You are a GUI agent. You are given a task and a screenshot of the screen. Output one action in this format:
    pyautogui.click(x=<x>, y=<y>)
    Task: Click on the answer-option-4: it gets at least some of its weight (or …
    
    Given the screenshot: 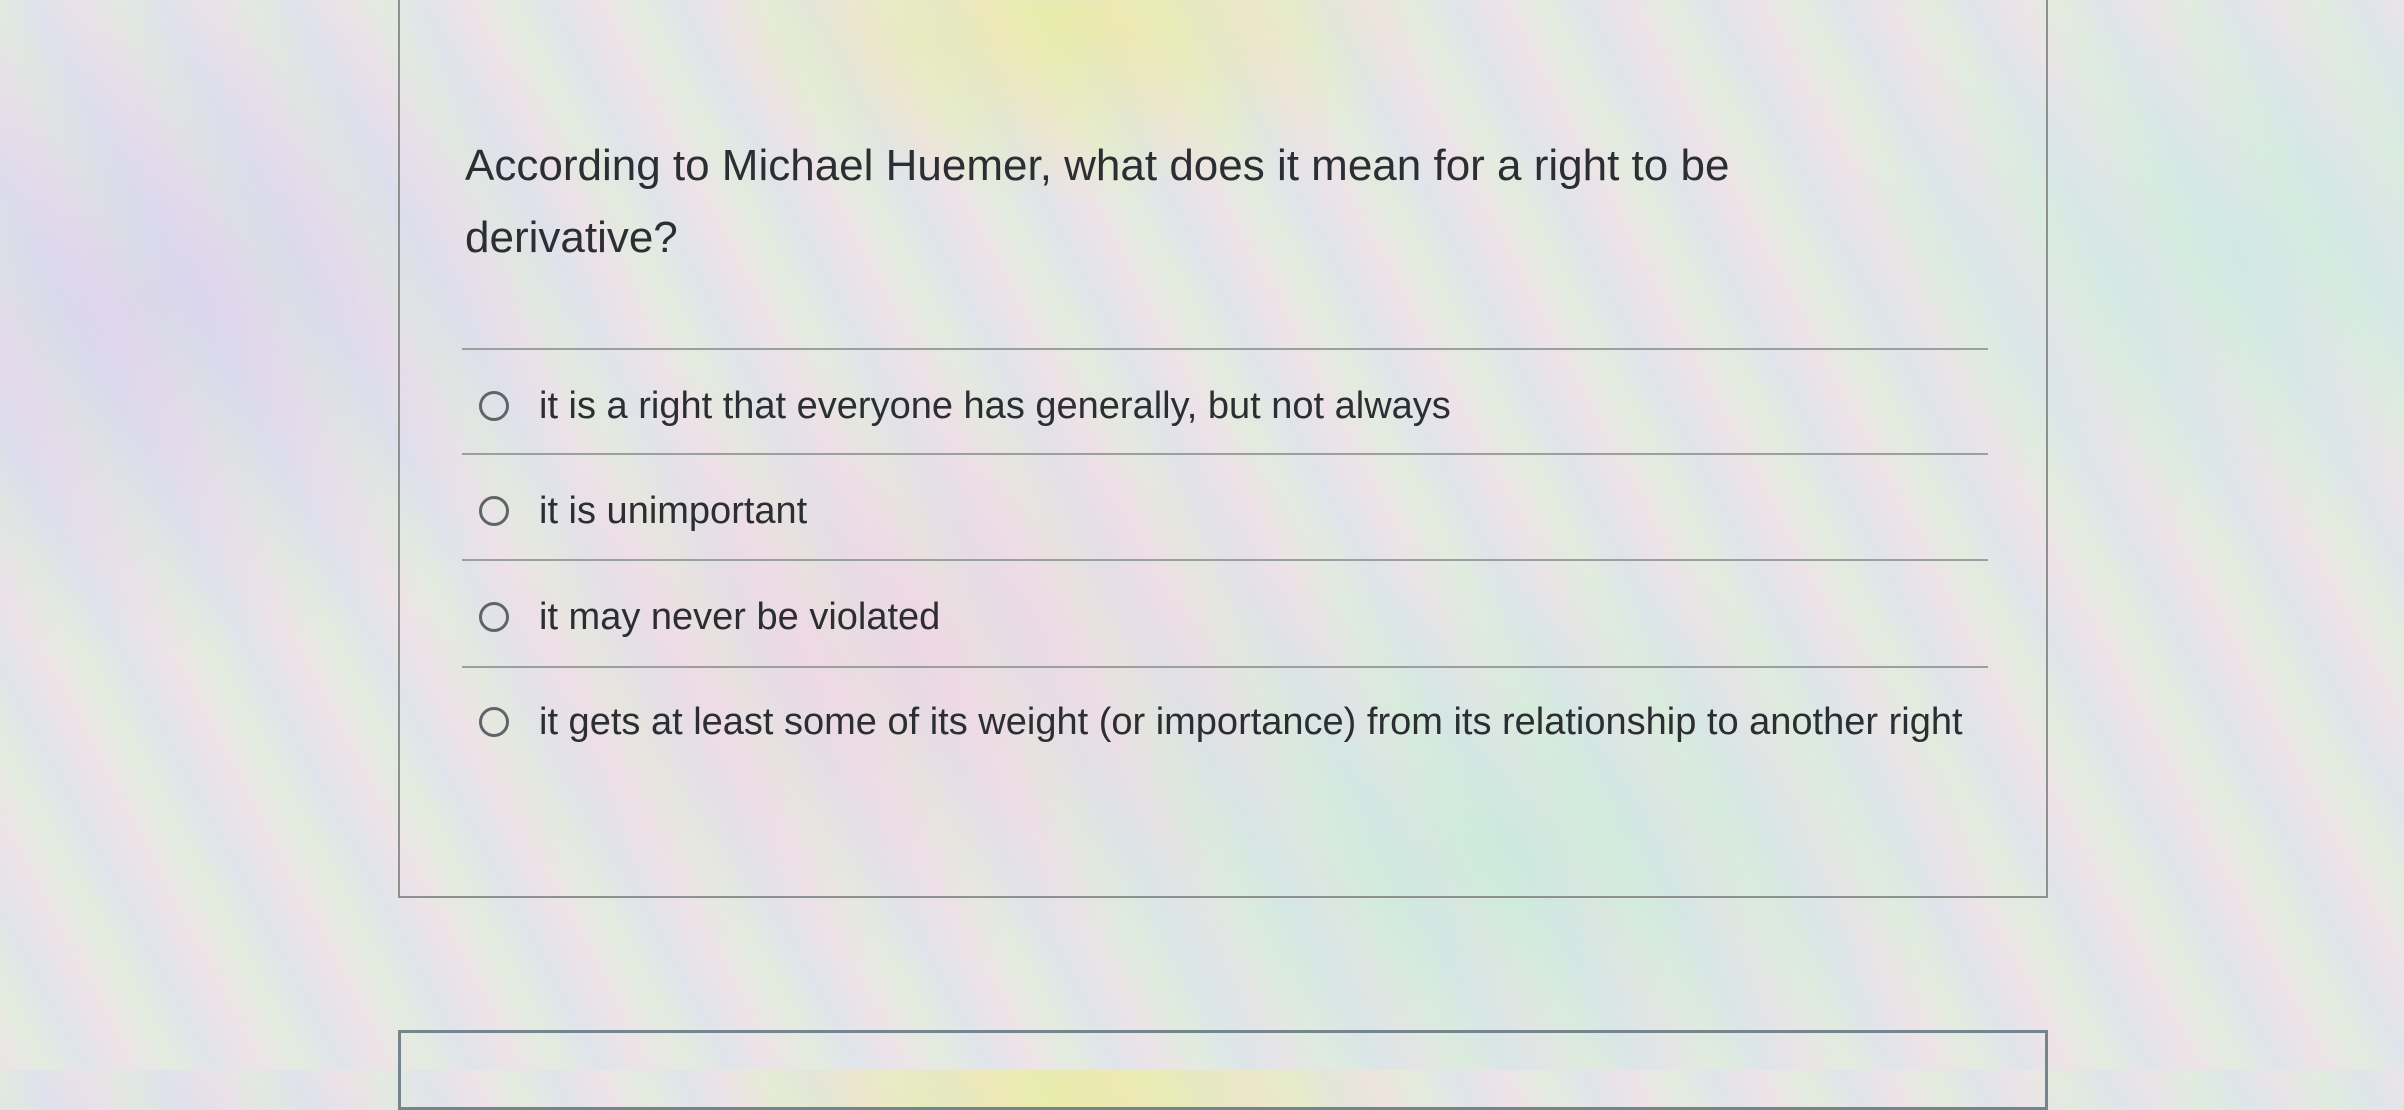 What is the action you would take?
    pyautogui.click(x=1232, y=758)
    